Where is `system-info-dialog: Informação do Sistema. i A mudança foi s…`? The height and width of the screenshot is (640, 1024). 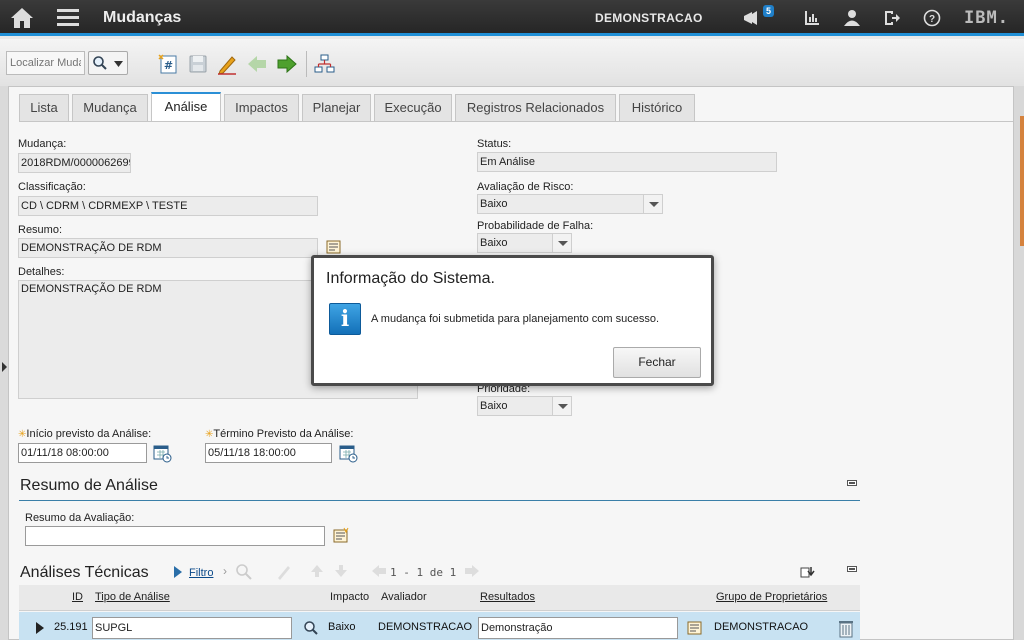 system-info-dialog: Informação do Sistema. i A mudança foi s… is located at coordinates (512, 320).